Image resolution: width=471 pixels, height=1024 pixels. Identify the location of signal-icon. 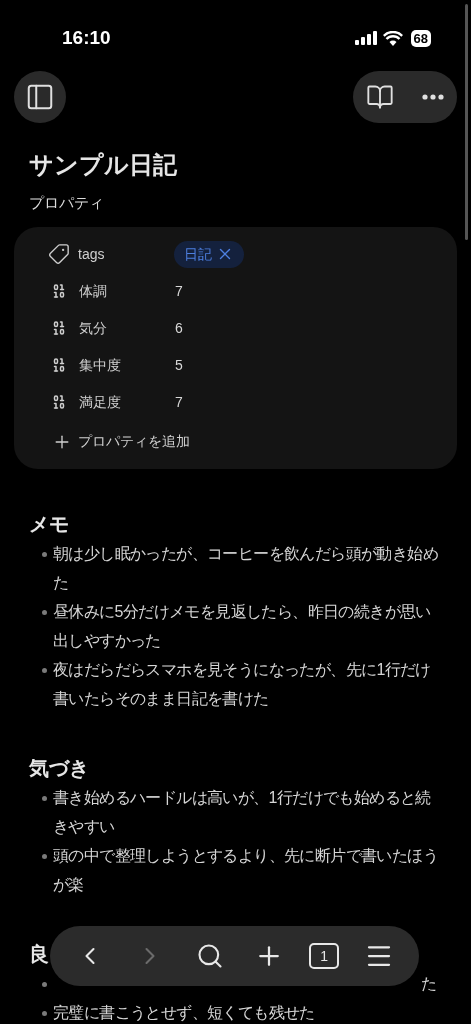
(365, 38).